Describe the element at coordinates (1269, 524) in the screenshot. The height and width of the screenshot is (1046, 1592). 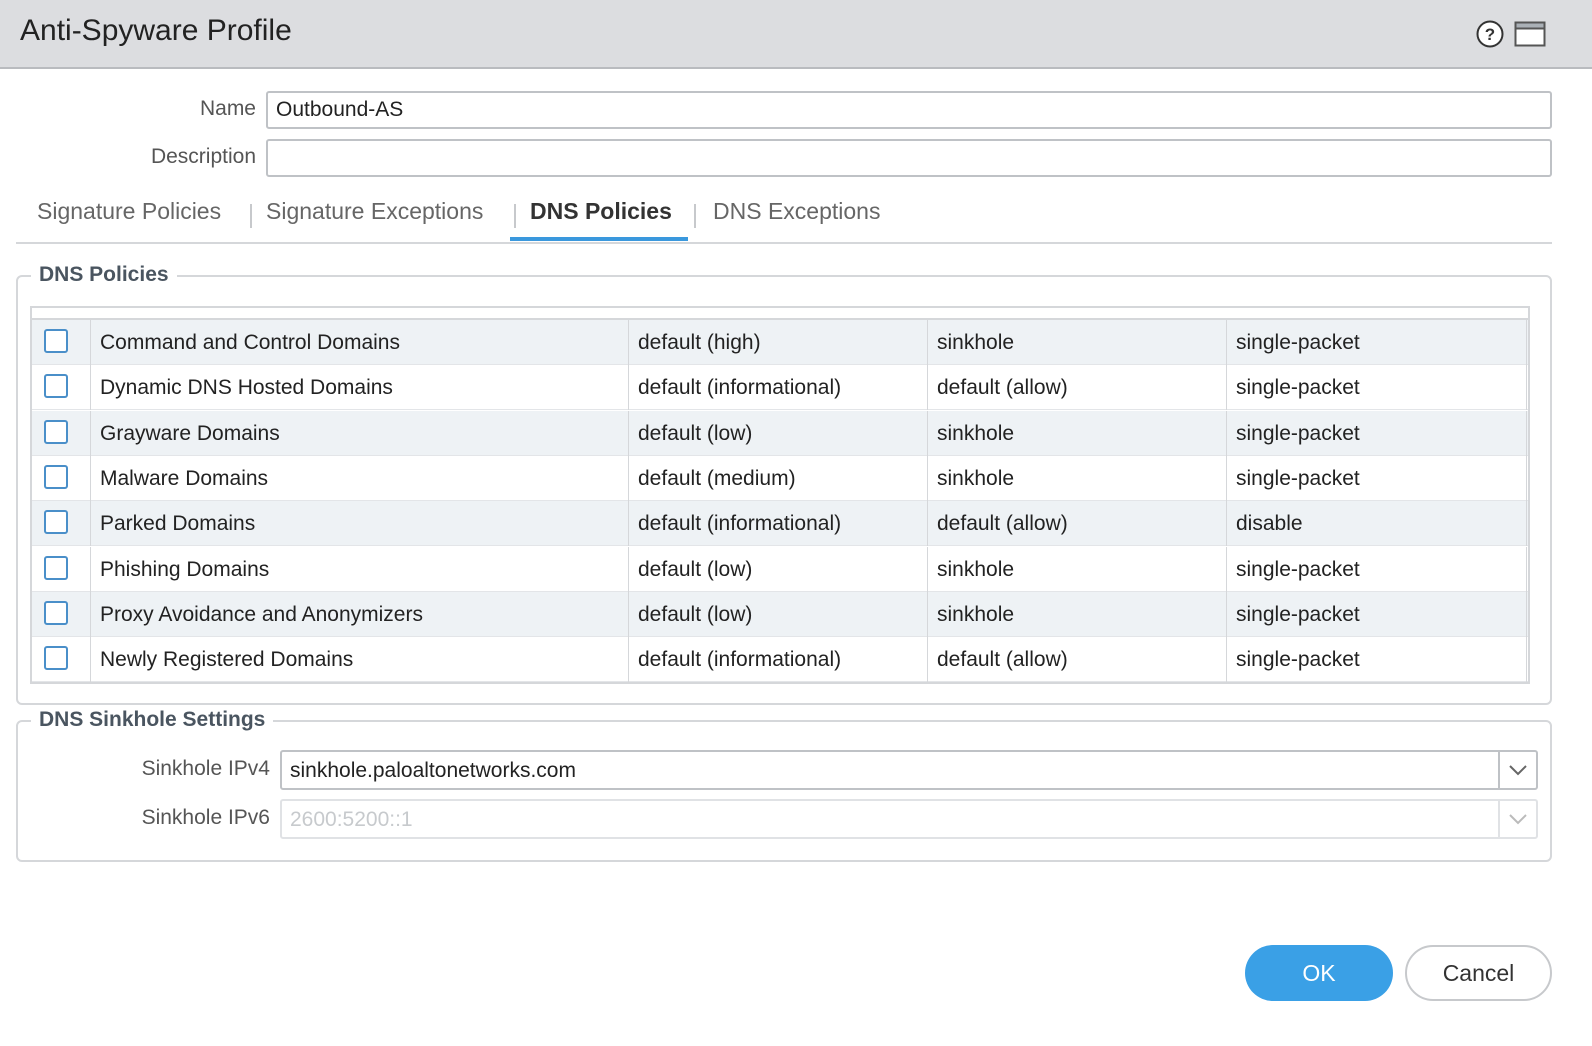
I see `packet-capture-cell: disable` at that location.